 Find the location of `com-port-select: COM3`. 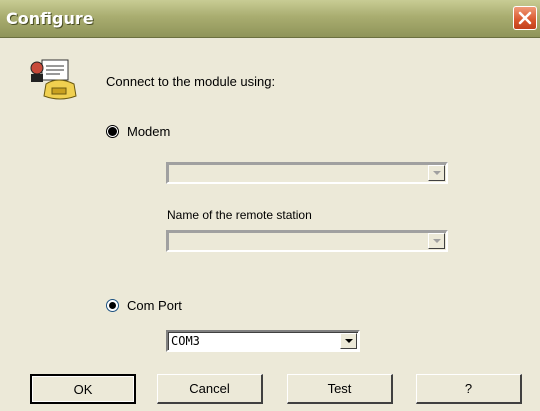

com-port-select: COM3 is located at coordinates (263, 341).